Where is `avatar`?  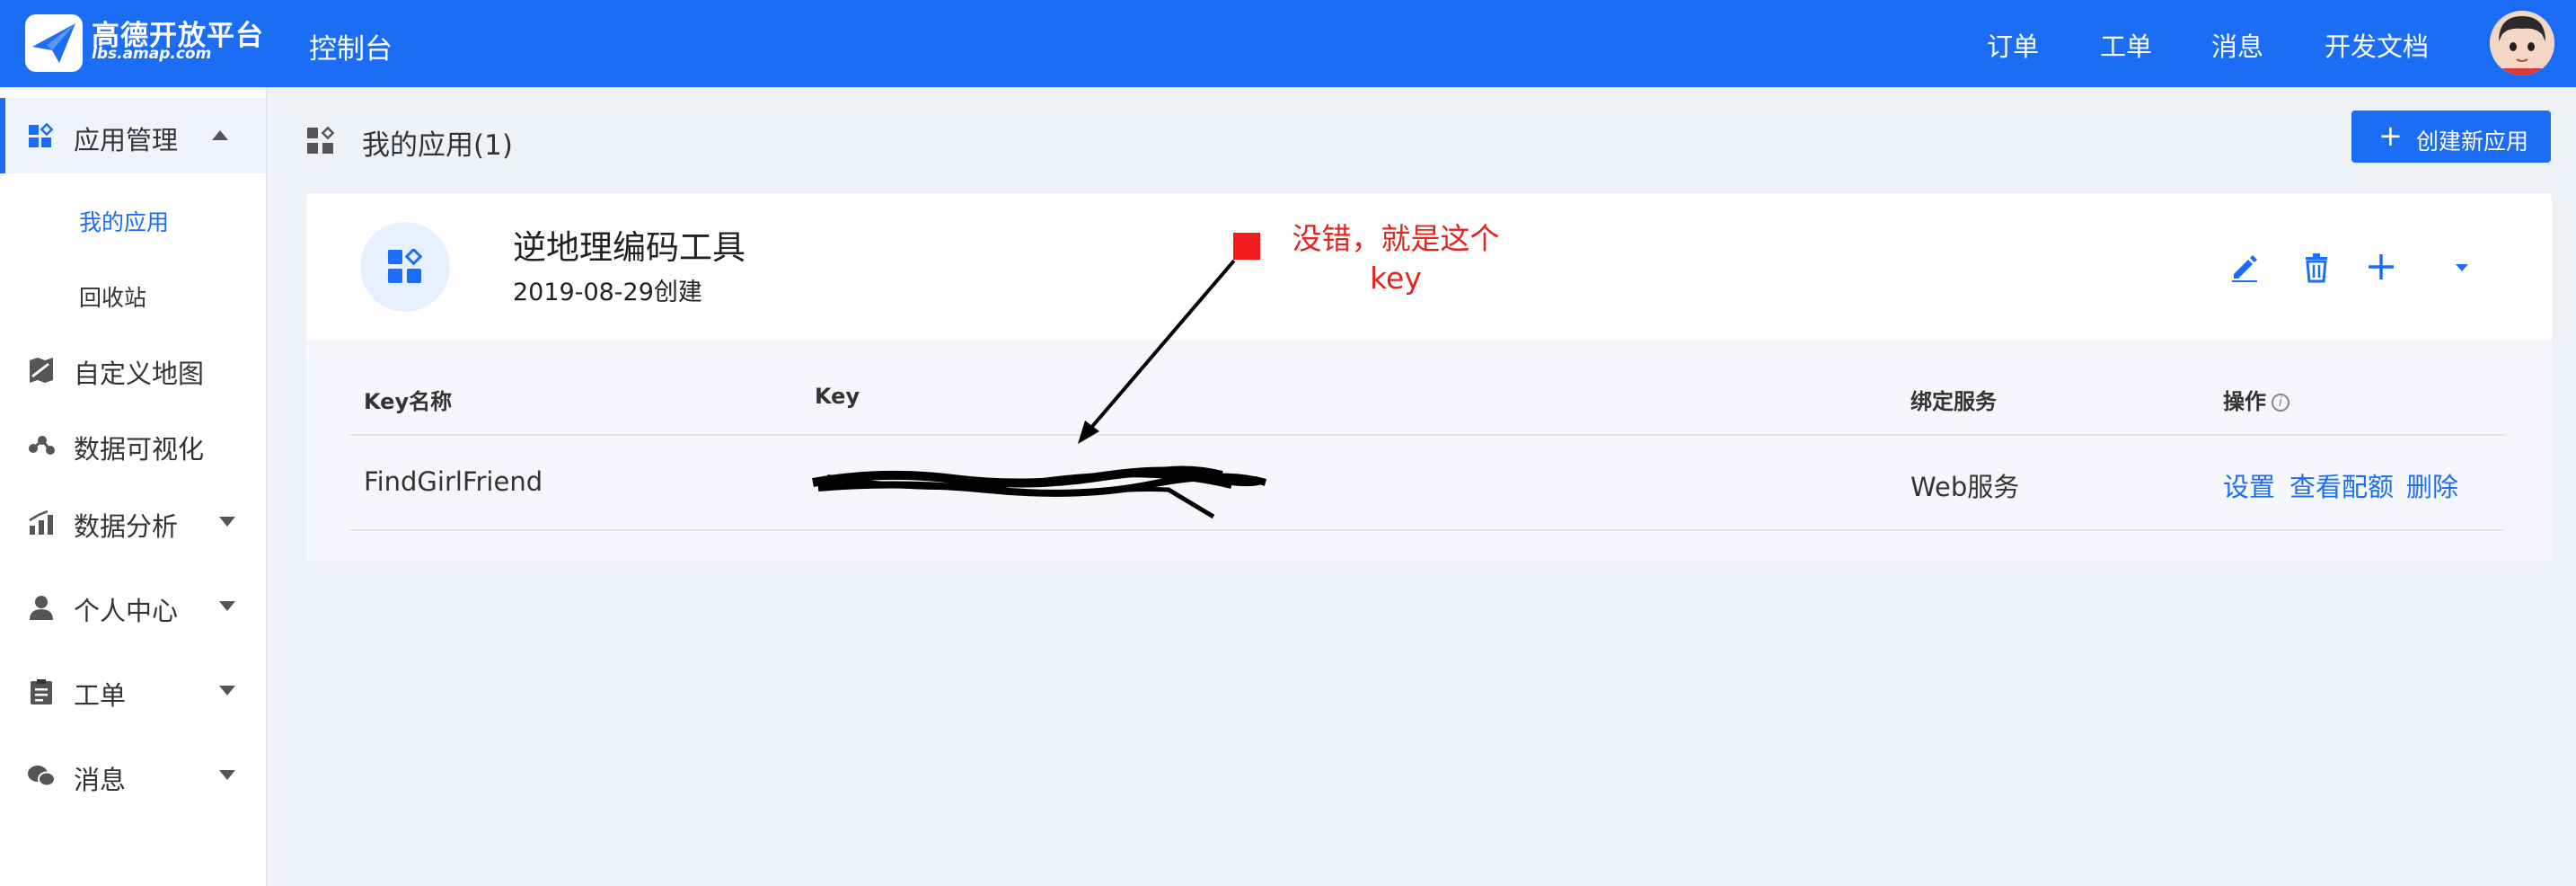
avatar is located at coordinates (2522, 43).